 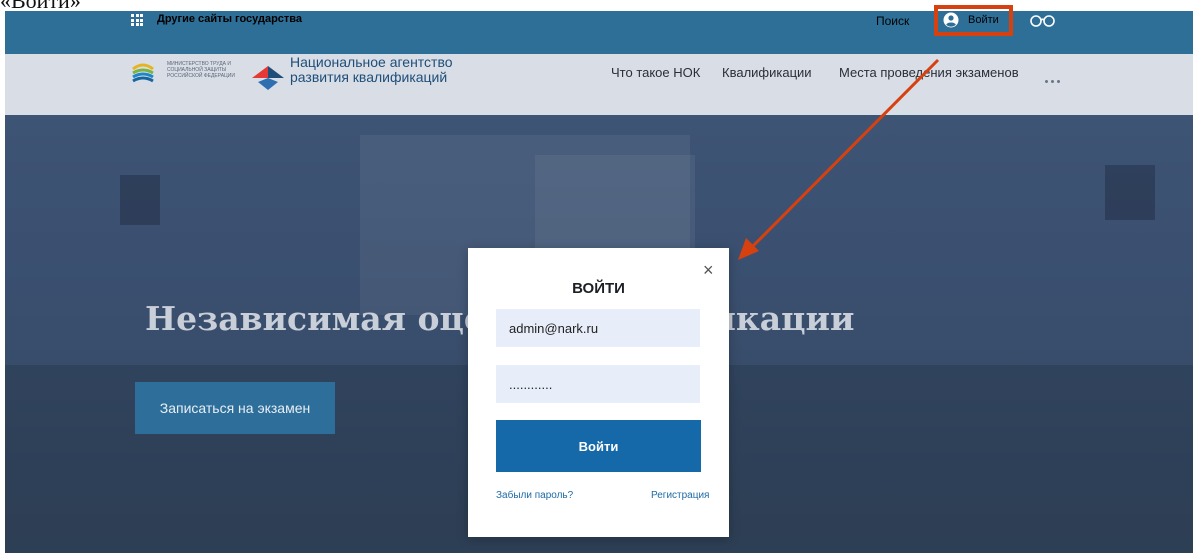 What do you see at coordinates (229, 19) in the screenshot?
I see `gov-sites-link: Другие сайты государства` at bounding box center [229, 19].